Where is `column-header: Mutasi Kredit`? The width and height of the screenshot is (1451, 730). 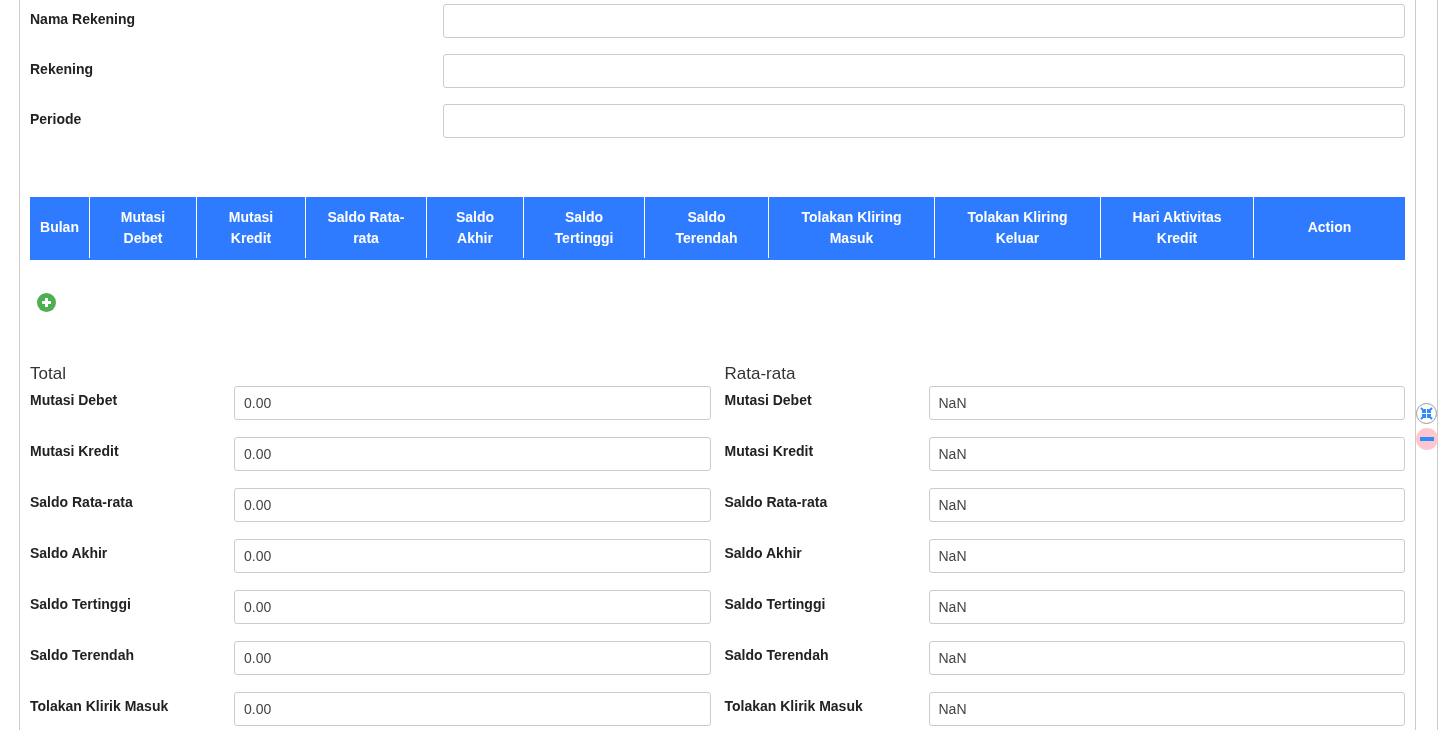
column-header: Mutasi Kredit is located at coordinates (250, 227).